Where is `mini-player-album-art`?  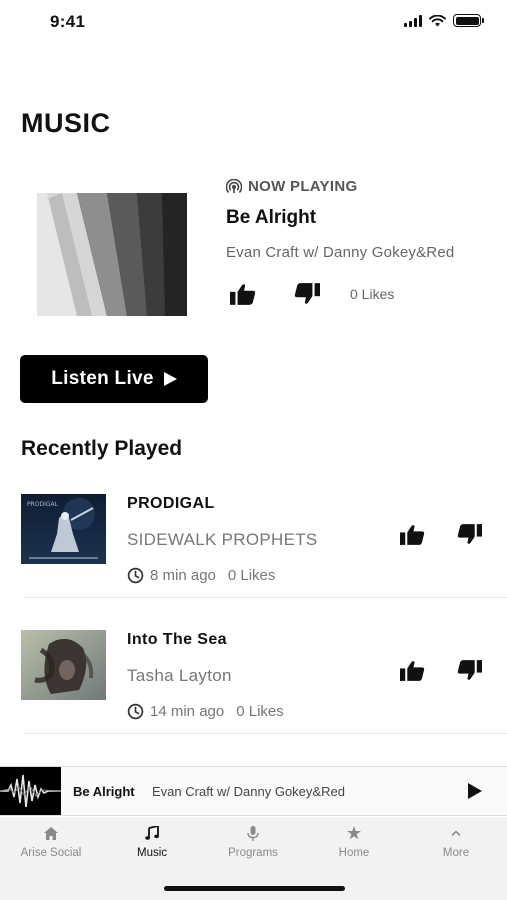 mini-player-album-art is located at coordinates (30, 791).